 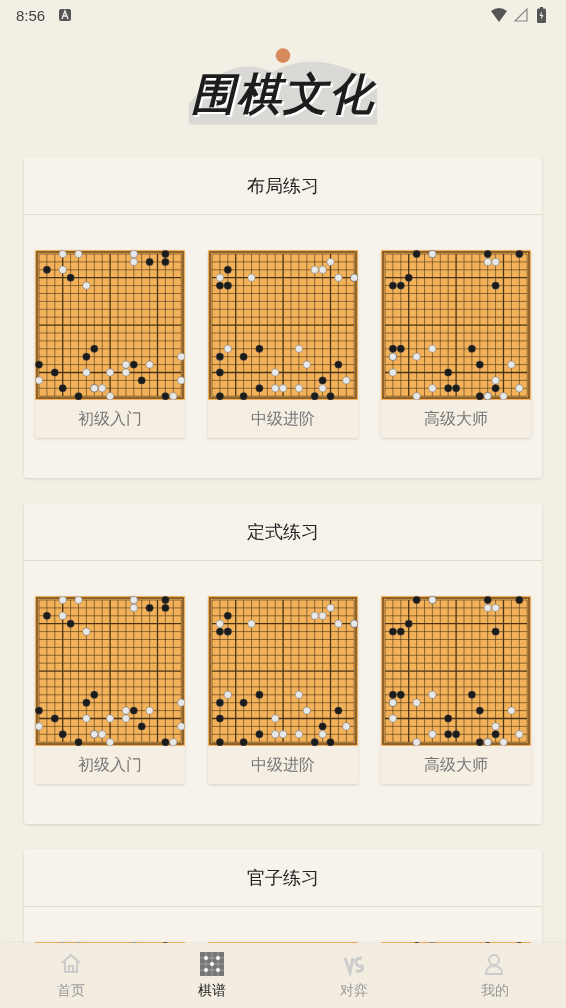 What do you see at coordinates (495, 975) in the screenshot?
I see `nav-tab: 我的` at bounding box center [495, 975].